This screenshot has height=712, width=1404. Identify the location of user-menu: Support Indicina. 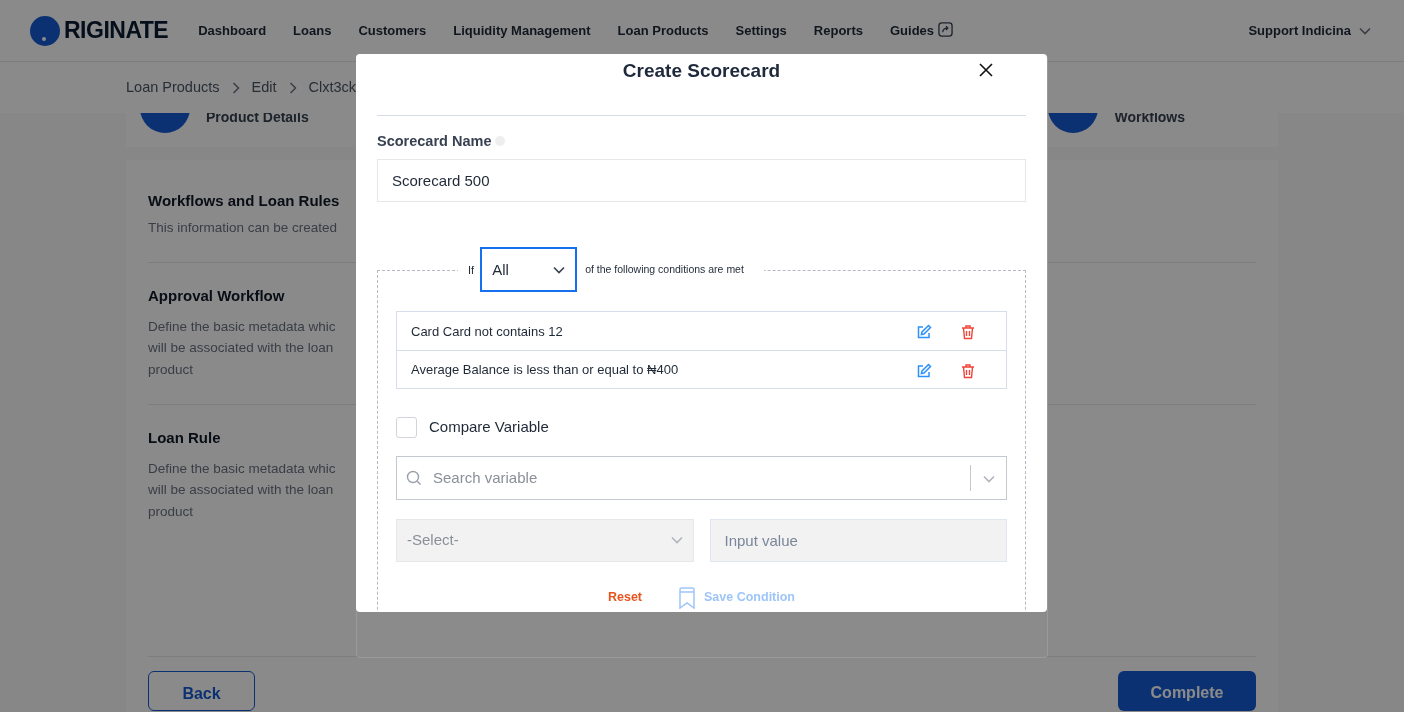
(1299, 30).